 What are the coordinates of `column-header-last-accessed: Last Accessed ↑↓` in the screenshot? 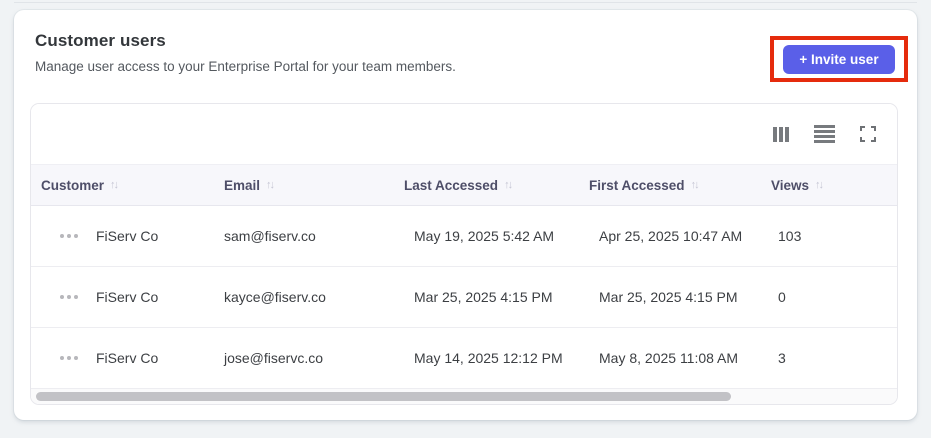 It's located at (486, 185).